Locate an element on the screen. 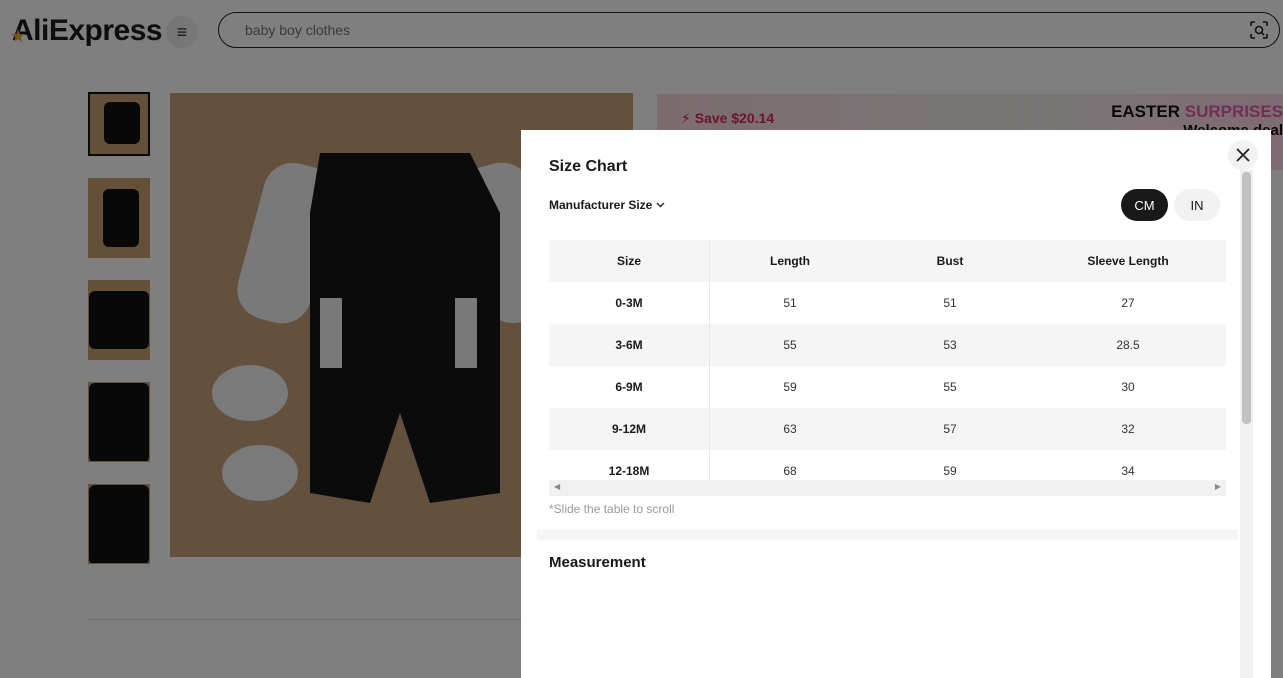 The width and height of the screenshot is (1283, 678). column-header: Length is located at coordinates (789, 261).